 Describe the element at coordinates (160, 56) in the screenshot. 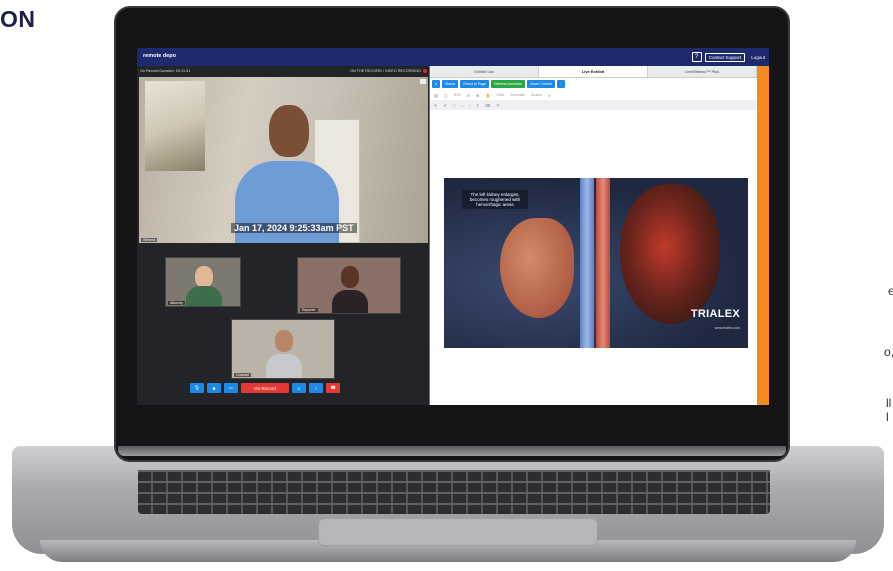

I see `app-logo: remote depo` at that location.